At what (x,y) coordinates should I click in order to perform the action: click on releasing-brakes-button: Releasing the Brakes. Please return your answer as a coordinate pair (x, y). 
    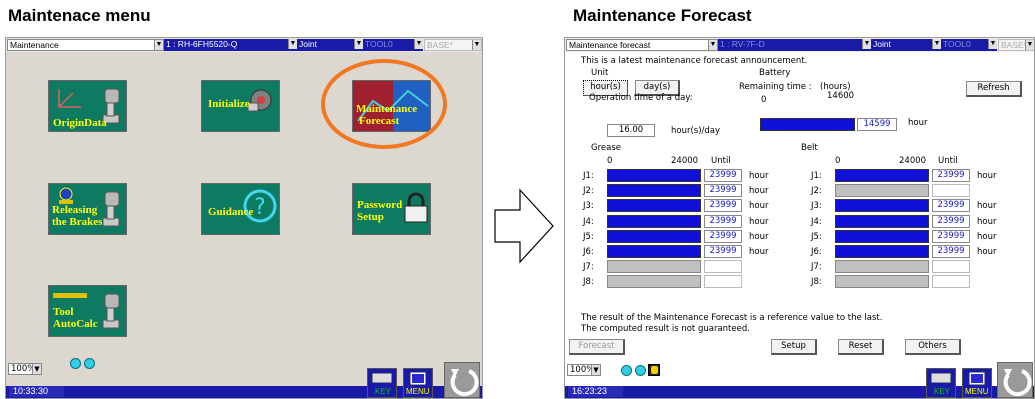
    Looking at the image, I should click on (87, 209).